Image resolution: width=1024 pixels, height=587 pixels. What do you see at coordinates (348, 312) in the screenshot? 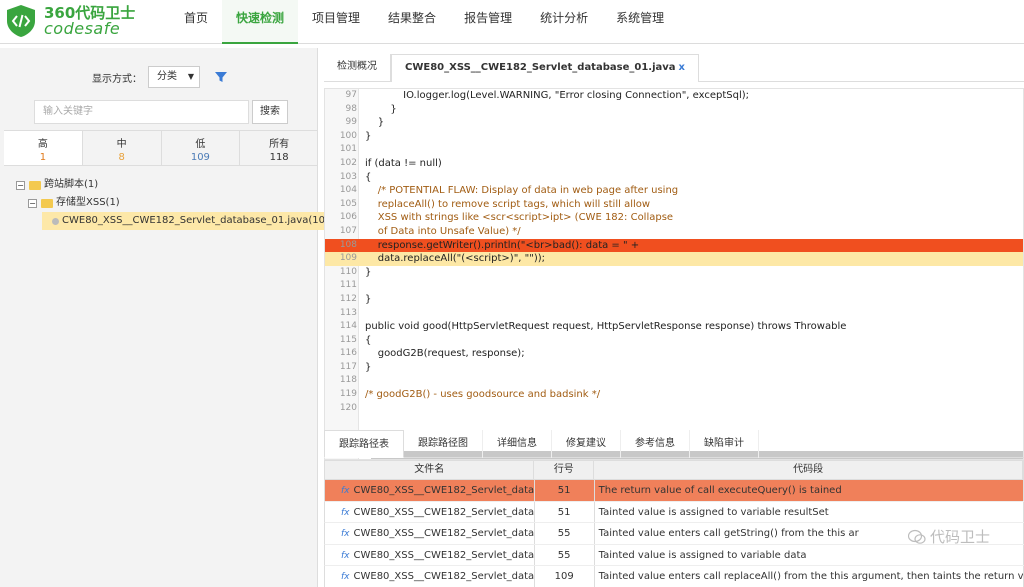
I see `line-number: 113` at bounding box center [348, 312].